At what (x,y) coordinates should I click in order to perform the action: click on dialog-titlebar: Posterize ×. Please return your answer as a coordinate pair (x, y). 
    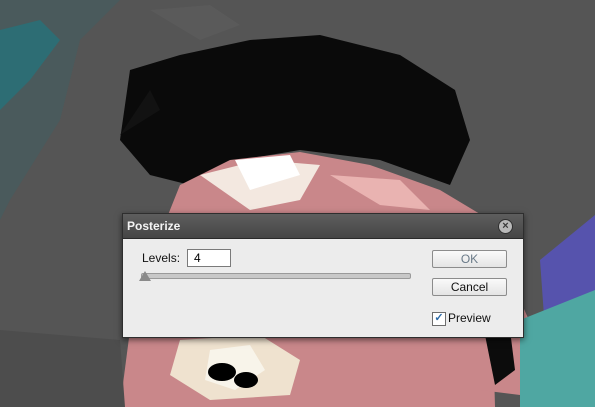
    Looking at the image, I should click on (323, 226).